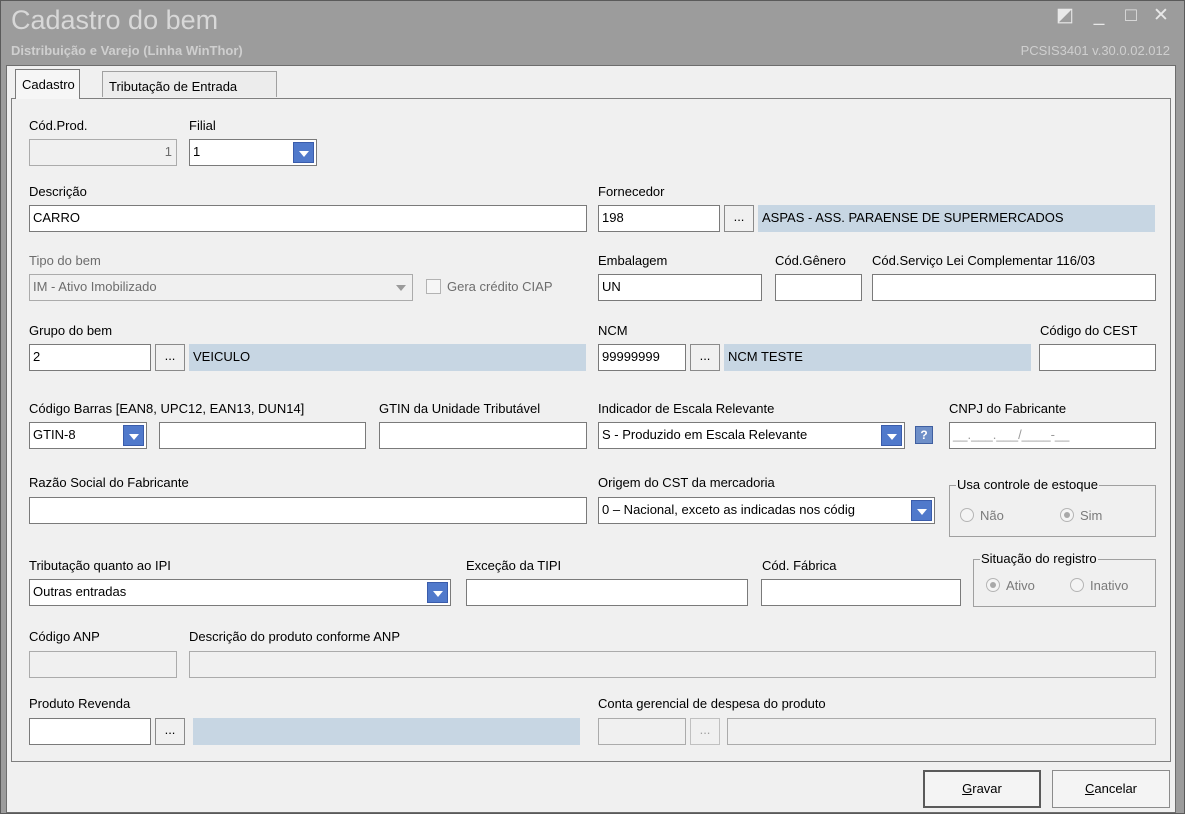  What do you see at coordinates (810, 260) in the screenshot?
I see `cod-genero-label: Cód.Gênero` at bounding box center [810, 260].